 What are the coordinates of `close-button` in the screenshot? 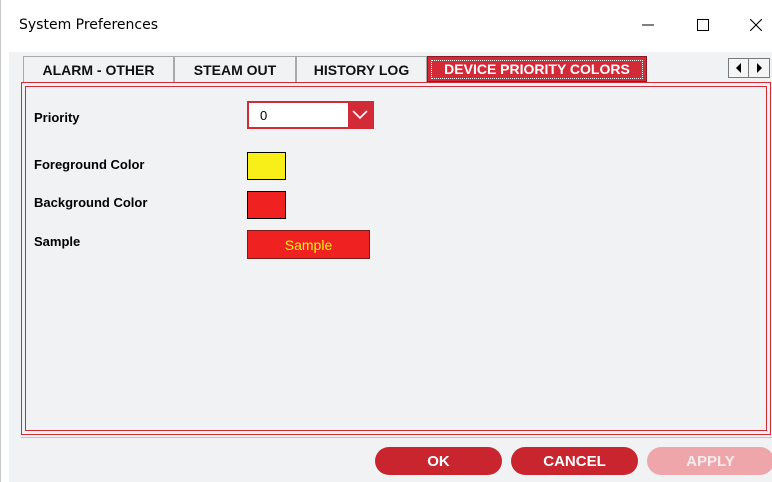 It's located at (752, 25).